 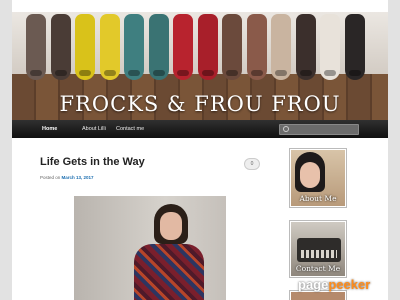 I want to click on search-icon, so click(x=286, y=129).